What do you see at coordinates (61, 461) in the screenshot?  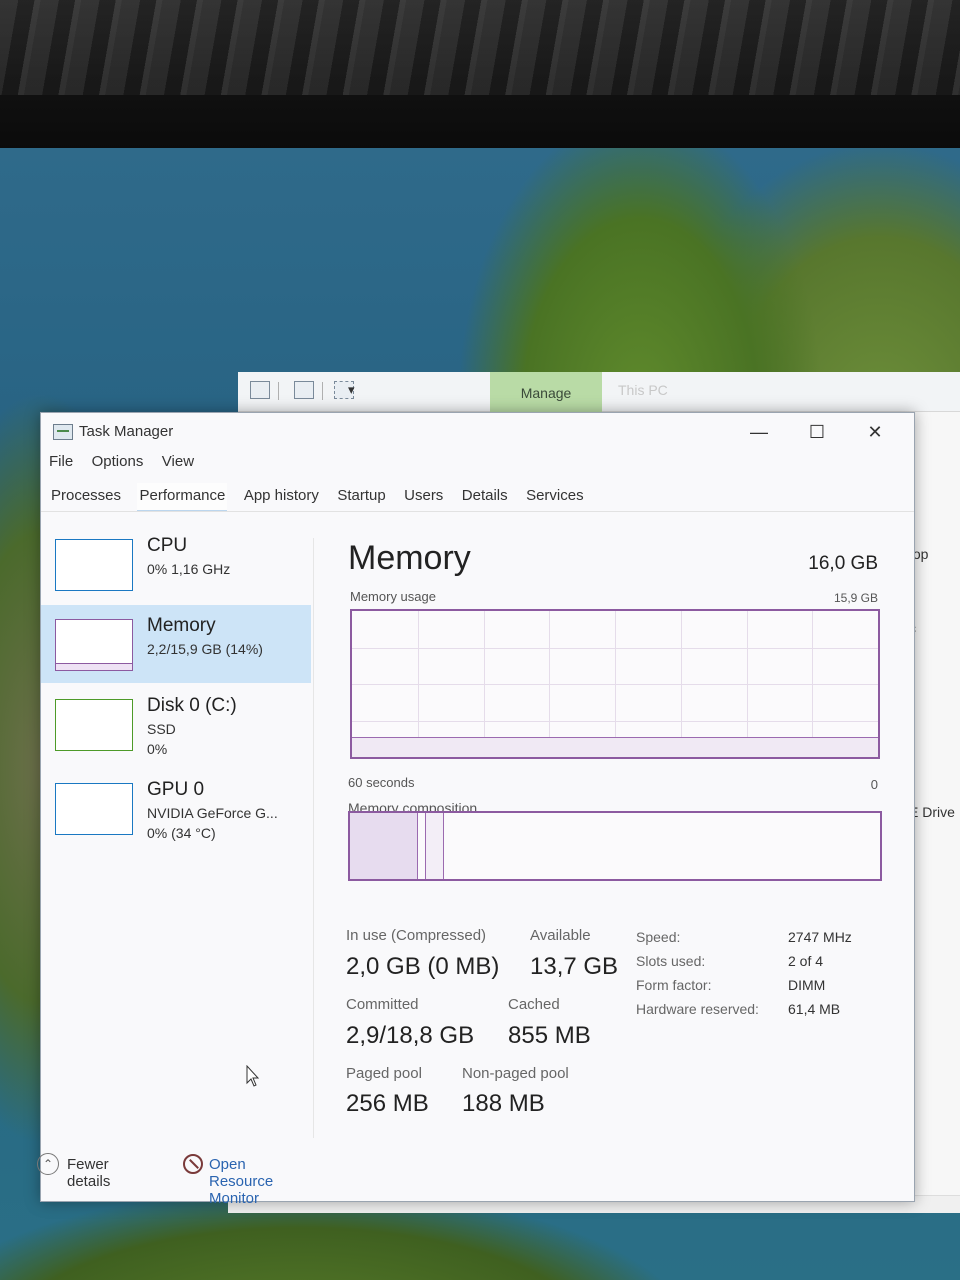 I see `menu-file: File` at bounding box center [61, 461].